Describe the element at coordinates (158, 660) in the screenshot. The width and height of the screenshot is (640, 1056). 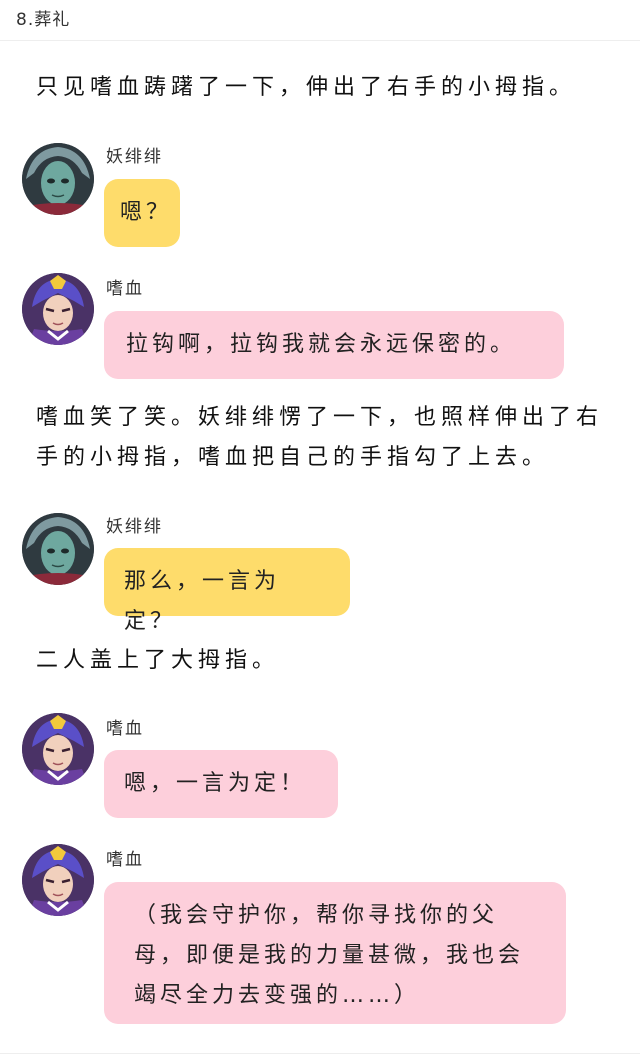
I see `narration-text: 二人盖上了大拇指。` at that location.